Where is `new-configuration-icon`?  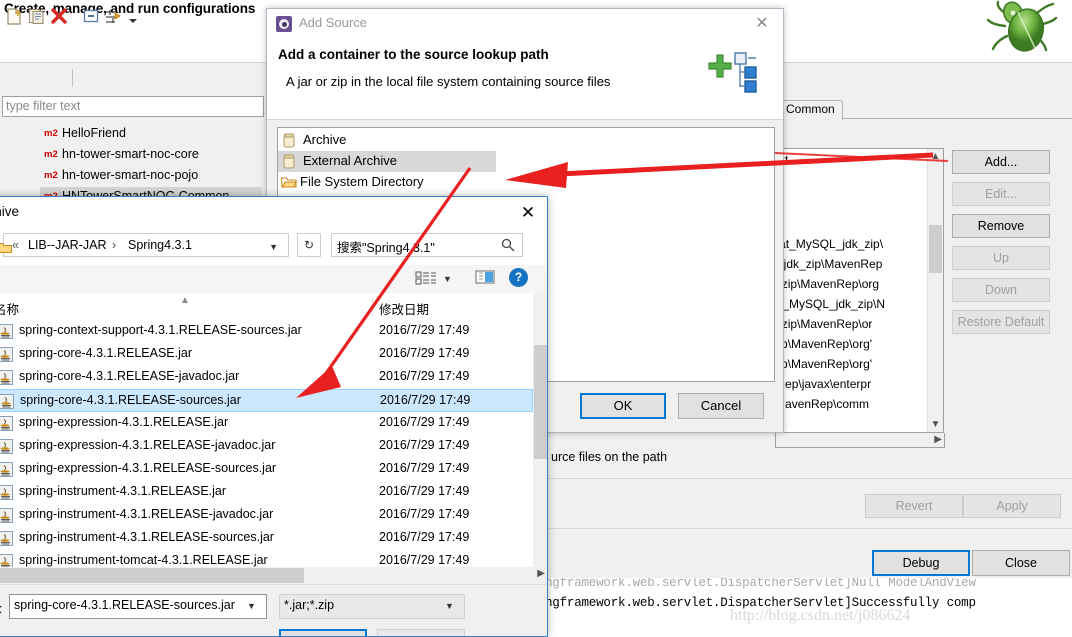 new-configuration-icon is located at coordinates (15, 16).